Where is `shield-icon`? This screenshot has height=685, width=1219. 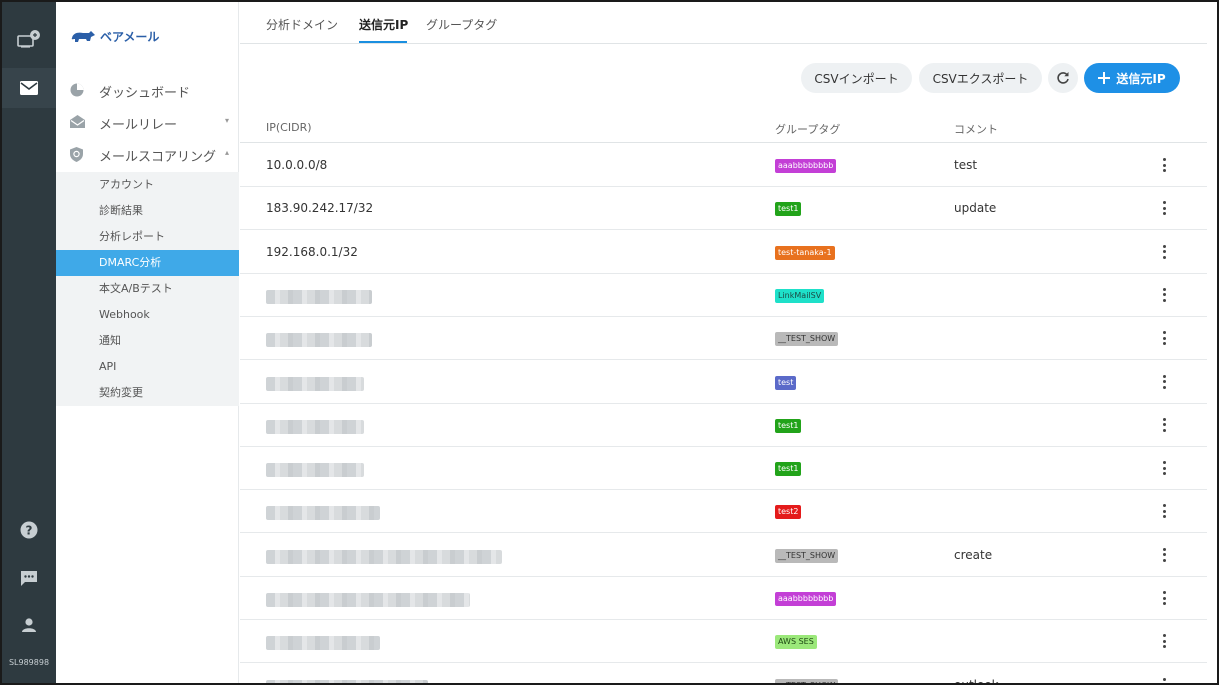 shield-icon is located at coordinates (76, 154).